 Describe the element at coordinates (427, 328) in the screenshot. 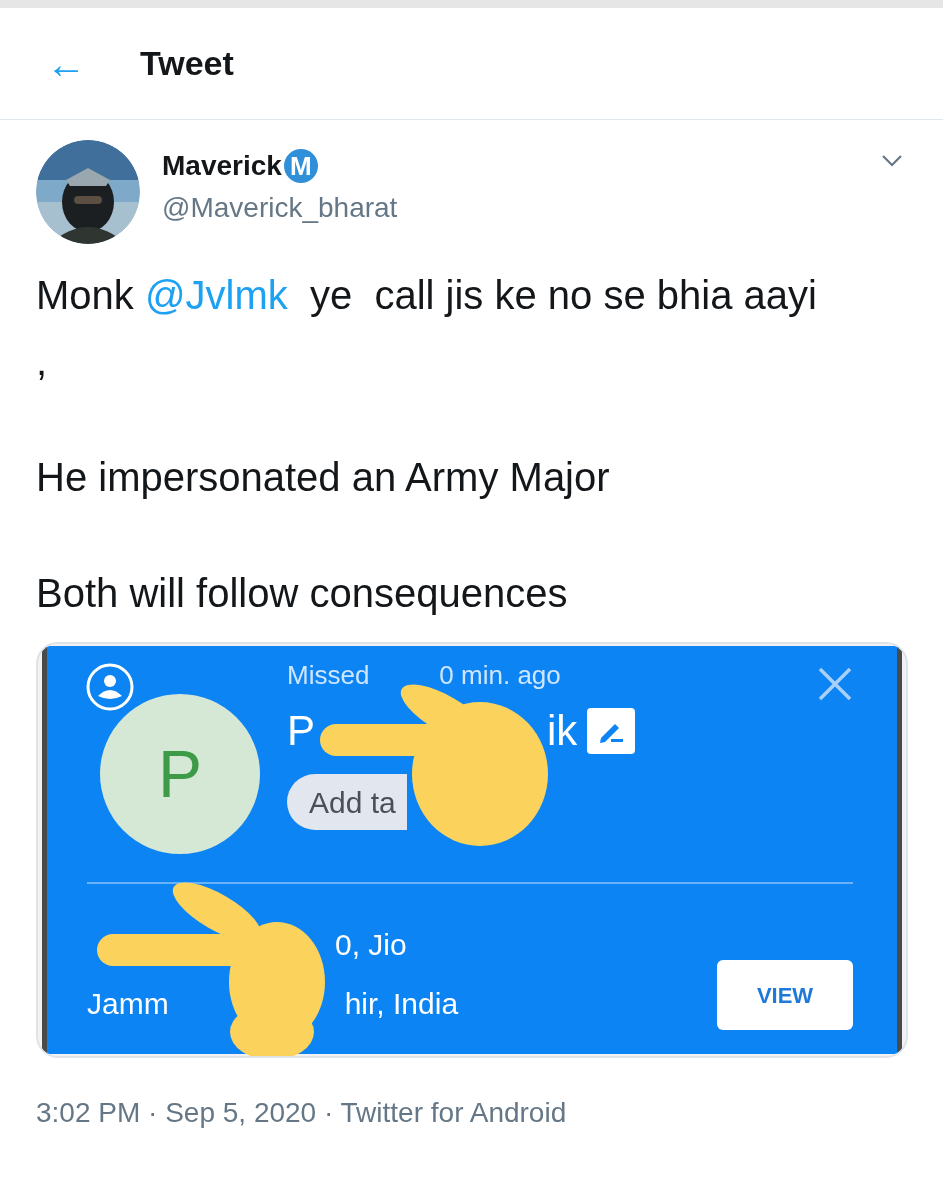

I see `tweet-text: Monk @Jvlmk ye call jis ke no se bhia aayi ,` at that location.